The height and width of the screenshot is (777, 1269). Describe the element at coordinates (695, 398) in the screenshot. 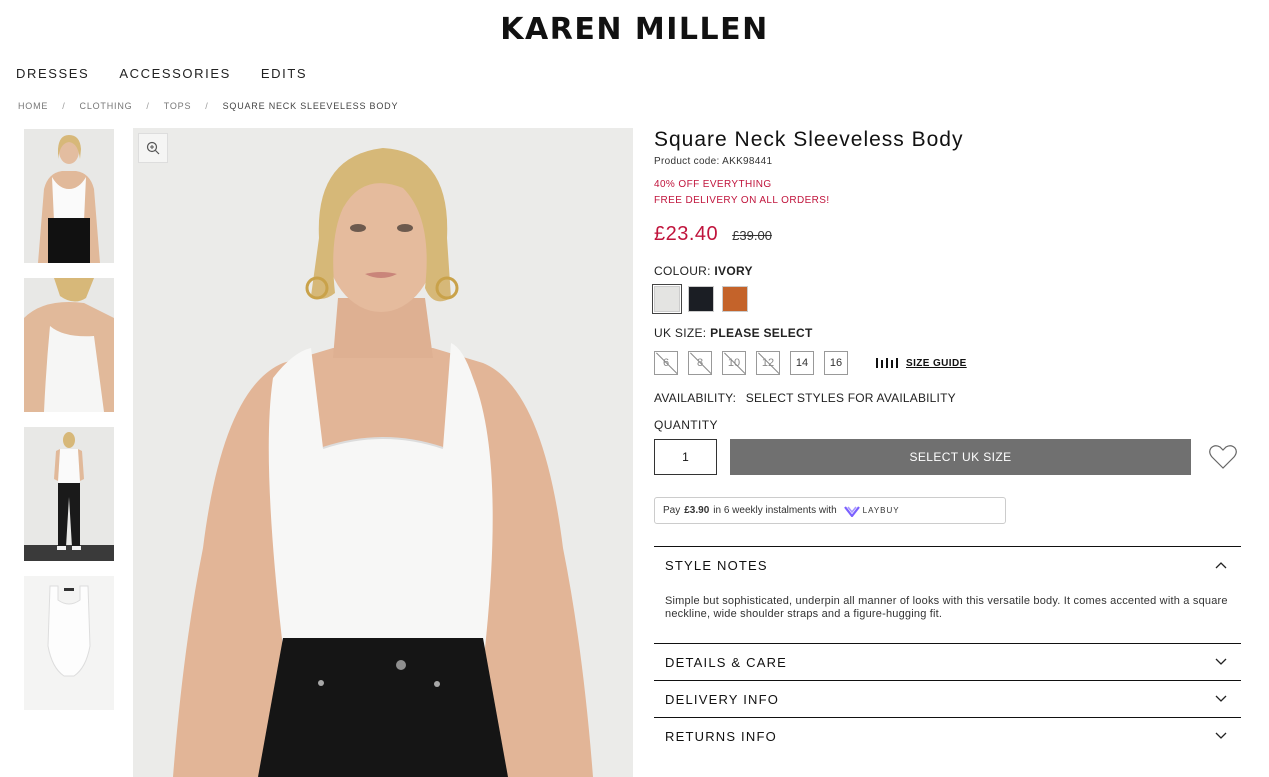

I see `availability-label: AVAILABILITY:` at that location.